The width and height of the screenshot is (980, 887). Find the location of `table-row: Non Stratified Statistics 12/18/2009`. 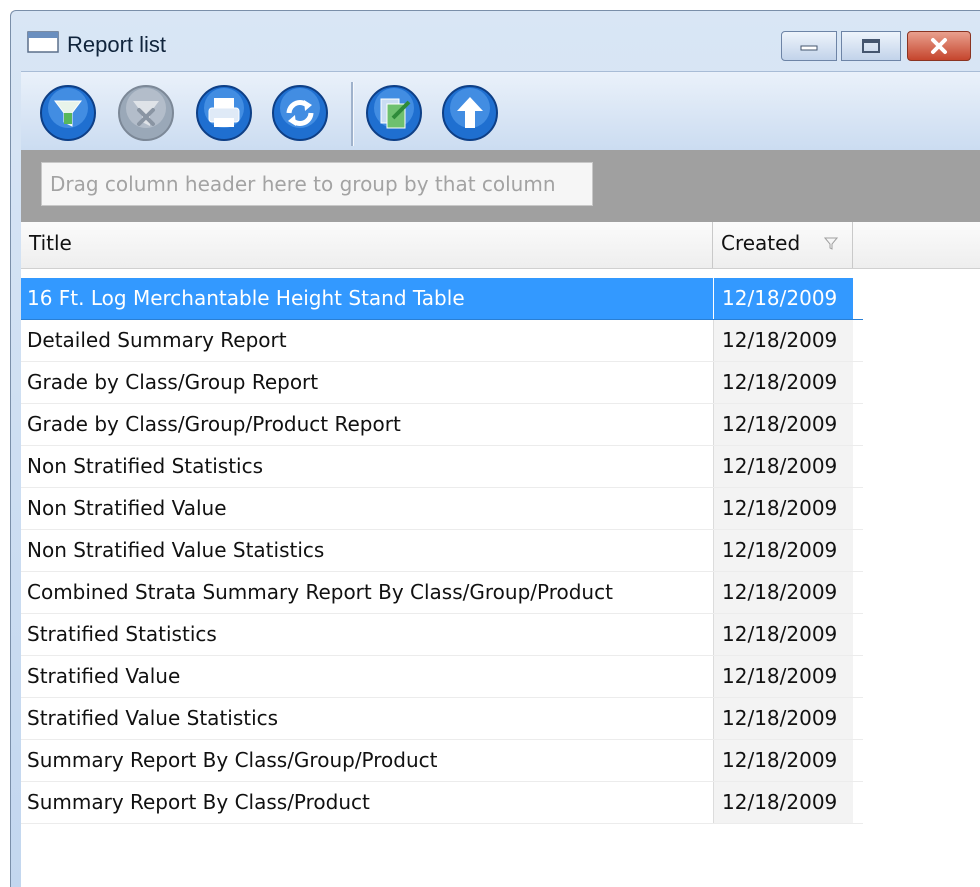

table-row: Non Stratified Statistics 12/18/2009 is located at coordinates (442, 467).